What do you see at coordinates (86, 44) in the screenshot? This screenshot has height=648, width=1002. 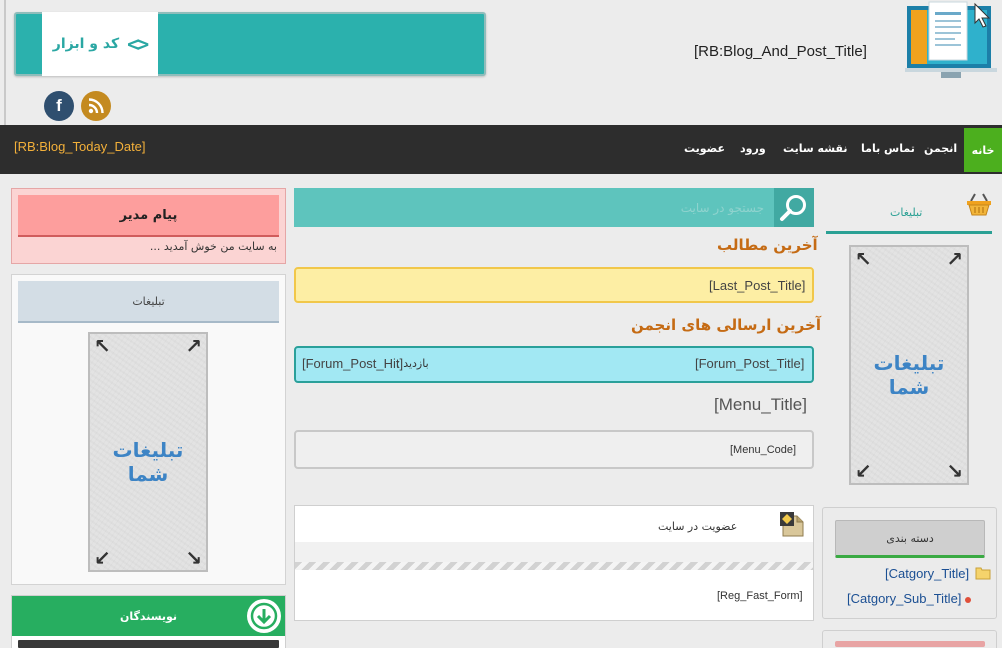 I see `code-tools-label: کد و ابزار` at bounding box center [86, 44].